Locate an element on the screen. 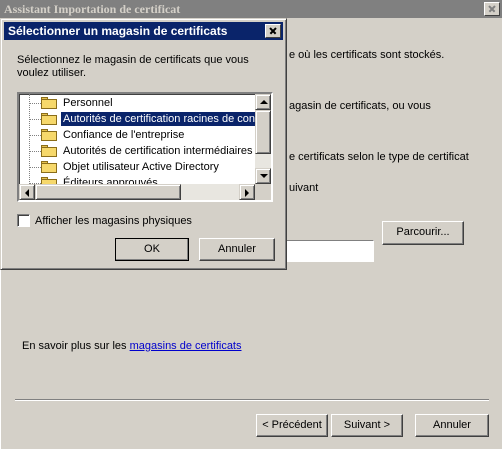  store-item: Confiance de l'entreprise is located at coordinates (143, 135).